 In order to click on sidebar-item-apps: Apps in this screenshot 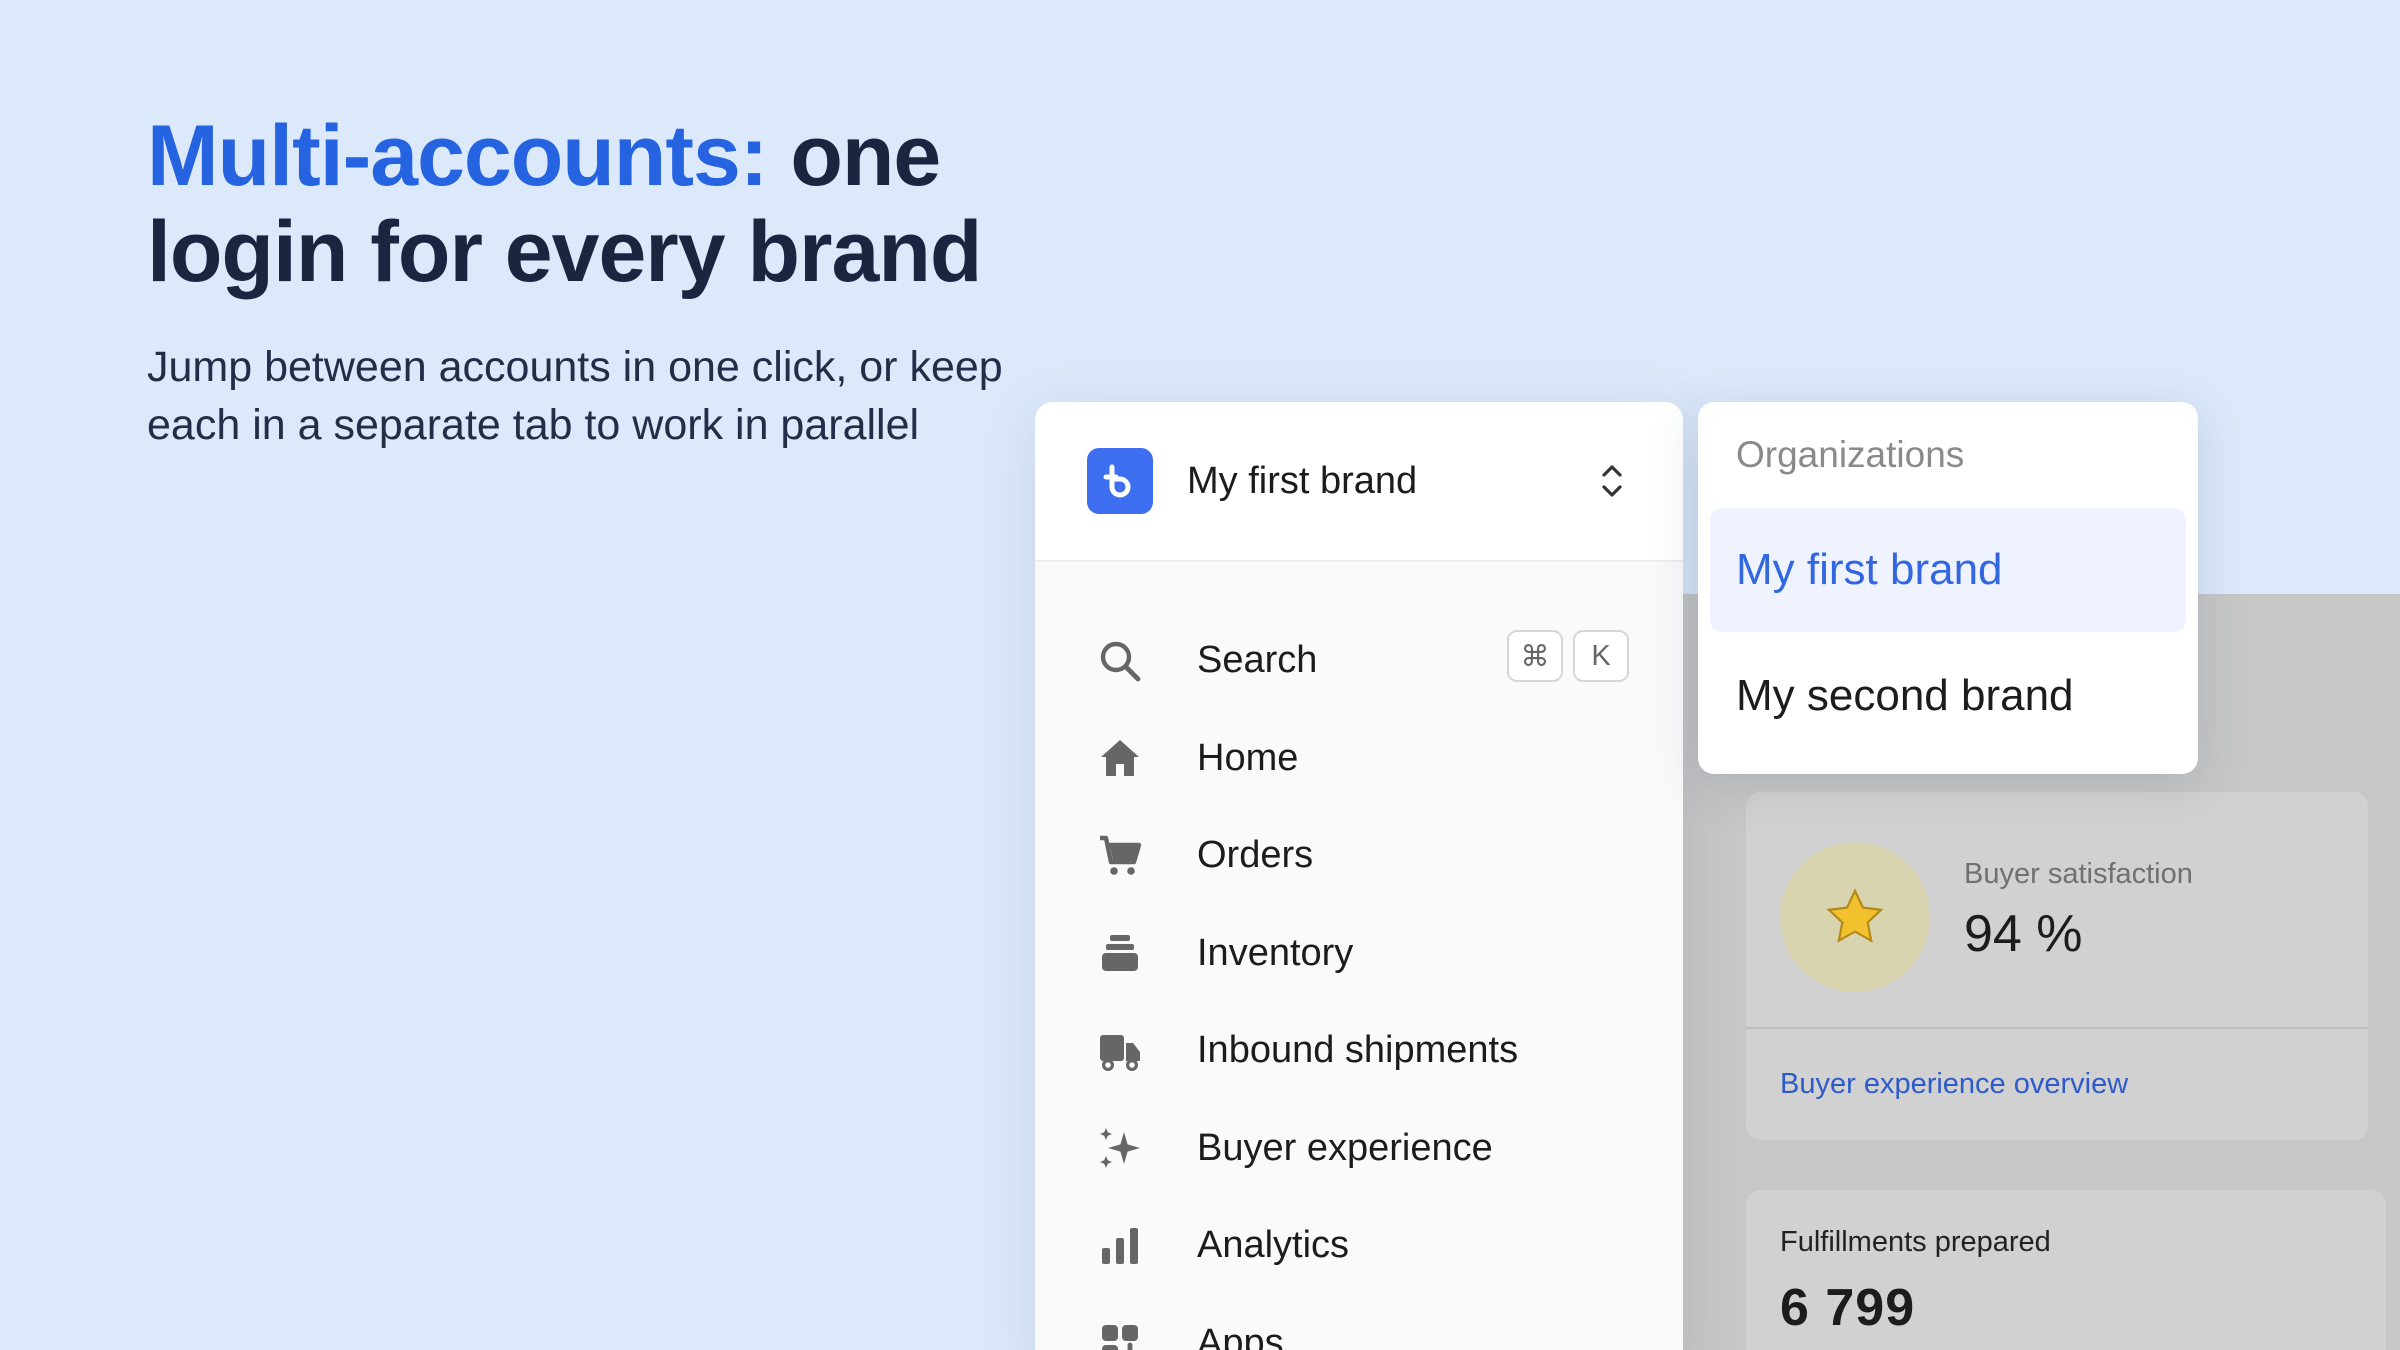, I will do `click(1359, 1322)`.